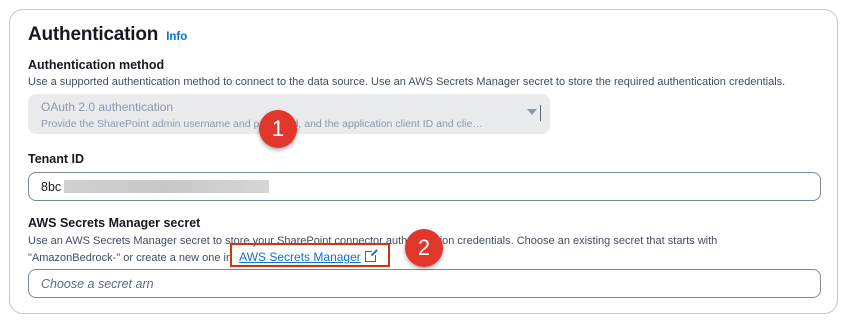 Image resolution: width=850 pixels, height=324 pixels. Describe the element at coordinates (424, 186) in the screenshot. I see `tenant-id-input: 8bc` at that location.